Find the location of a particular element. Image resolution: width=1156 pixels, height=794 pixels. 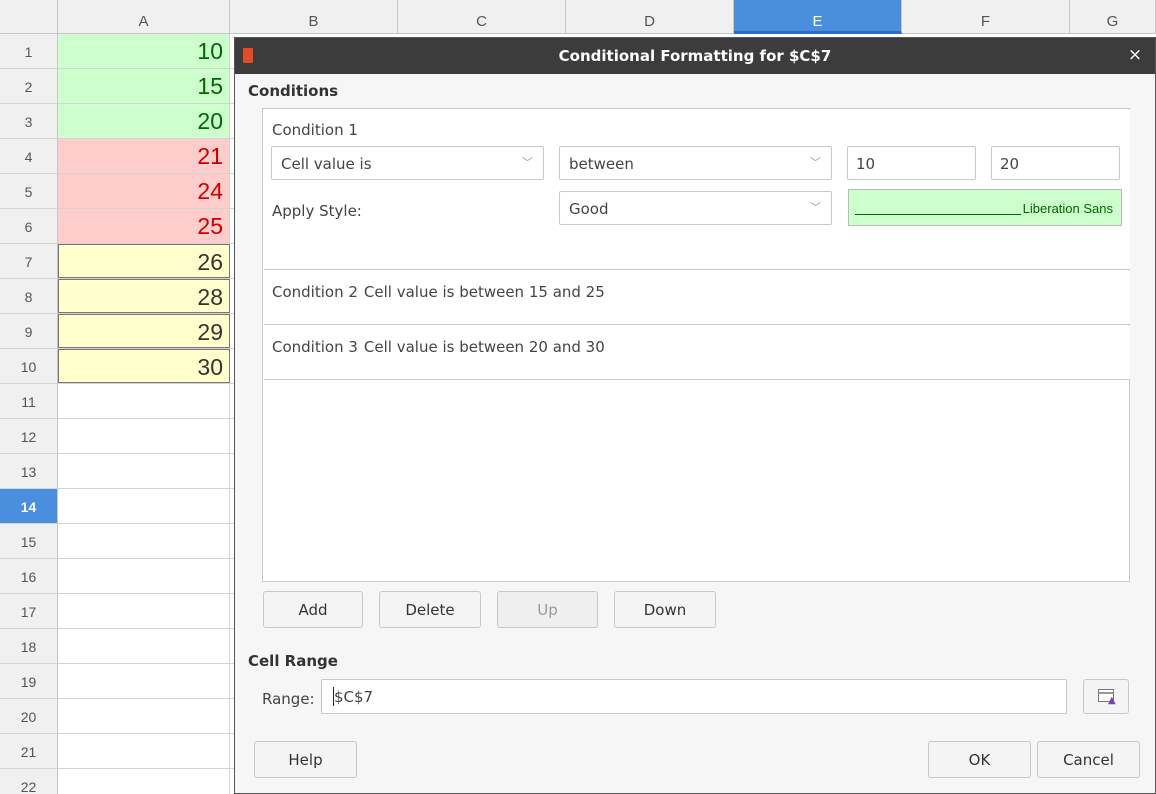

cell-a10: 30 is located at coordinates (144, 366).